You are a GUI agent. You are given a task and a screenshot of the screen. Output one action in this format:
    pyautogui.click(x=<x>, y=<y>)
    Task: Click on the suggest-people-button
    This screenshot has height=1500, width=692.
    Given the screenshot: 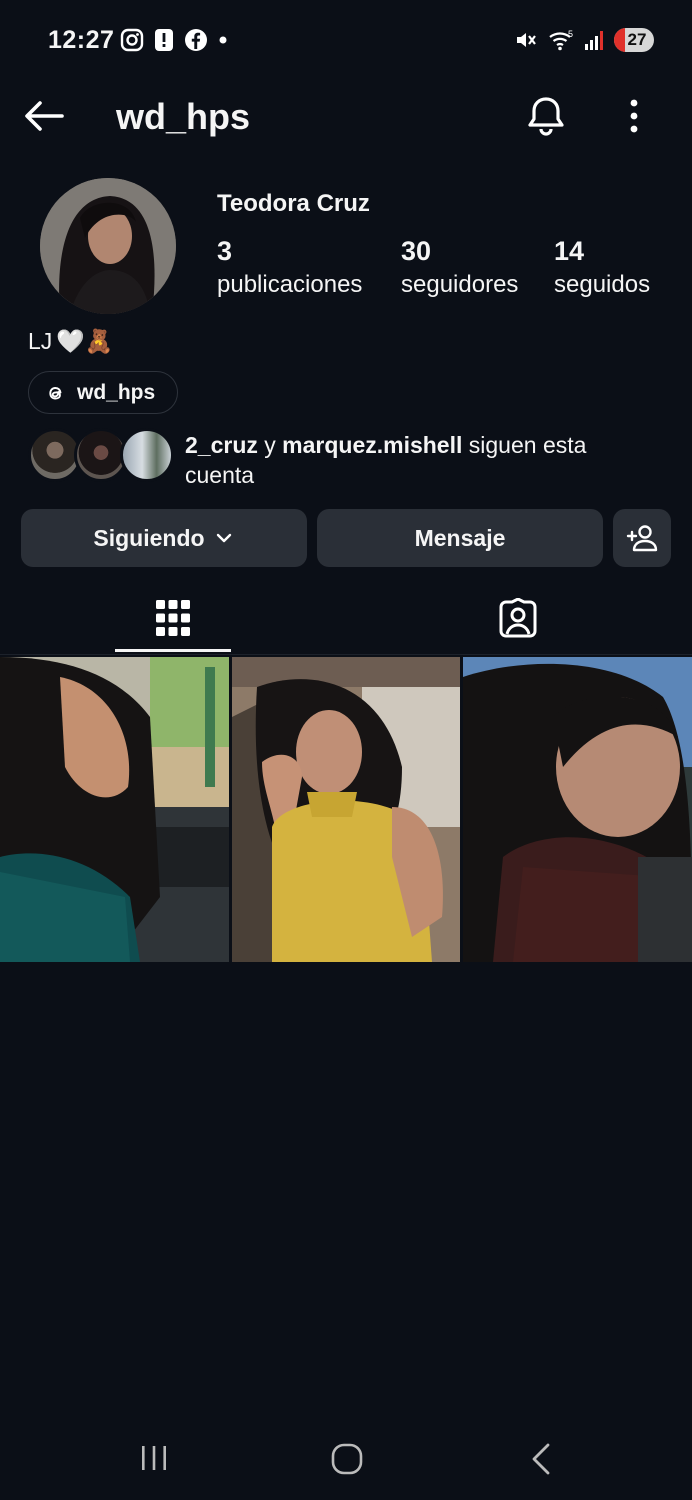 What is the action you would take?
    pyautogui.click(x=642, y=538)
    